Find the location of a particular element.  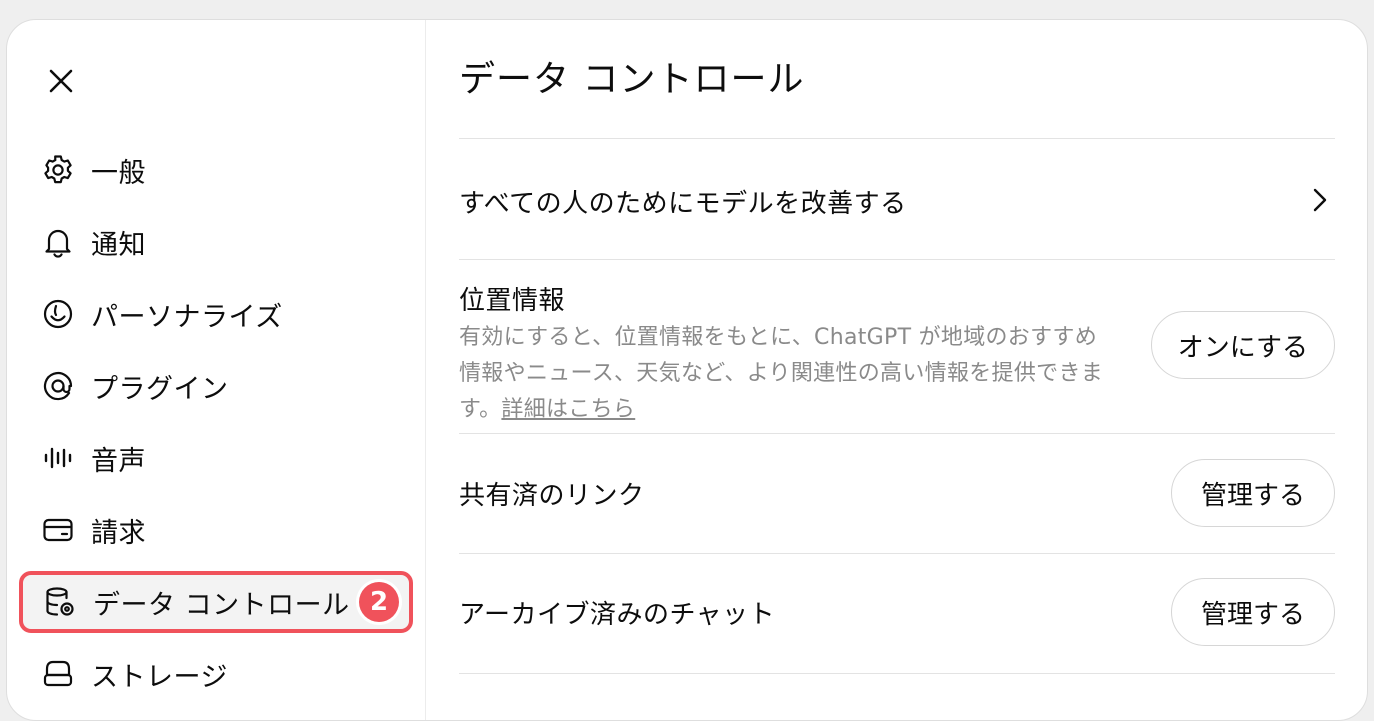

step-badge: 2 is located at coordinates (379, 602).